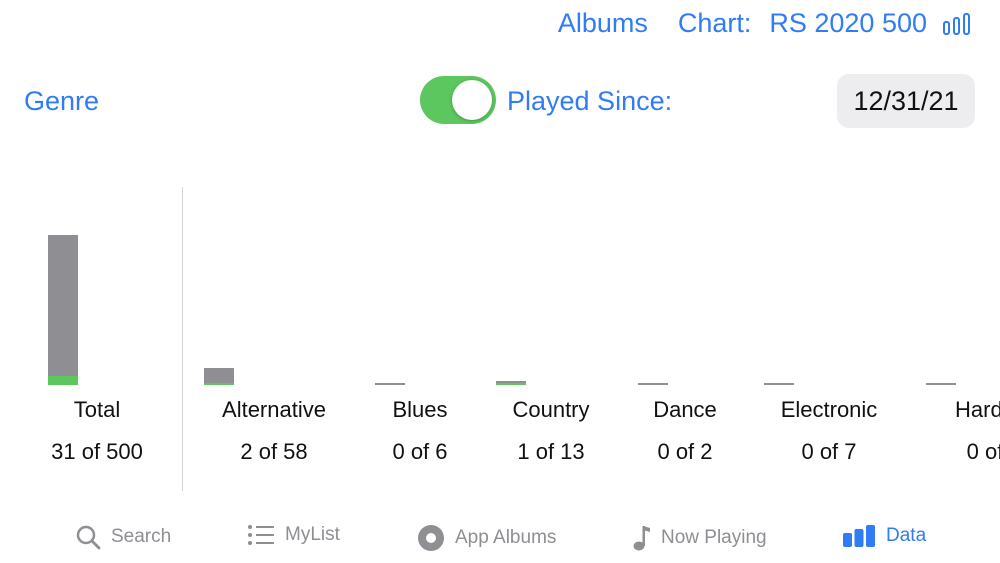 The image size is (1000, 563). I want to click on category-label: Hard I, so click(977, 409).